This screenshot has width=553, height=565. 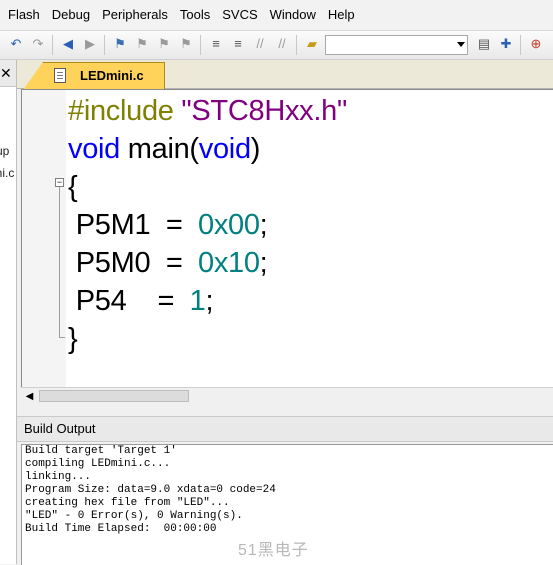 What do you see at coordinates (133, 225) in the screenshot?
I see `code-token: P5M1 =` at bounding box center [133, 225].